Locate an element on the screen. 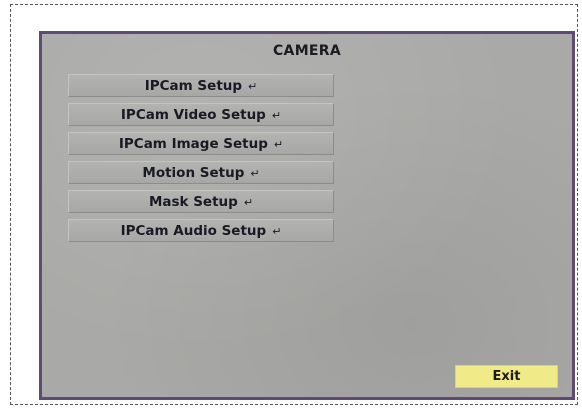  menu-item-motion-setup: Motion Setup ↵ is located at coordinates (201, 172).